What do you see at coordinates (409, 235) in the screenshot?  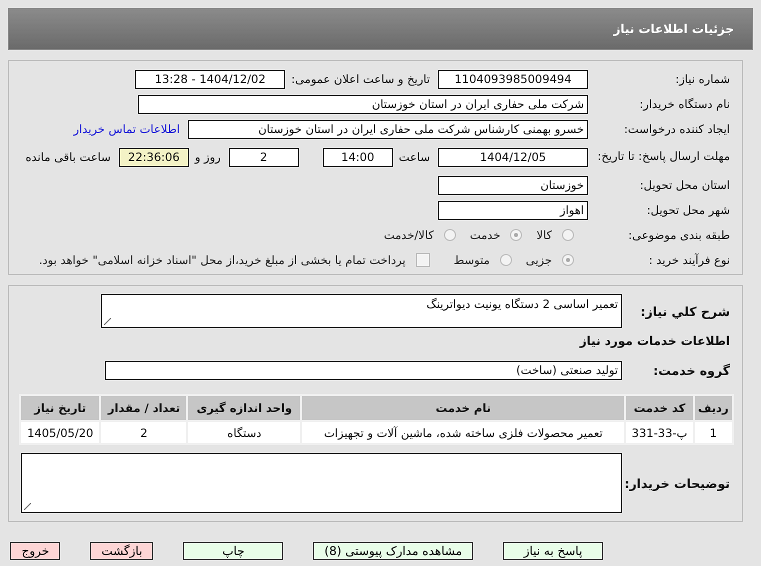 I see `option-label: کالا/خدمت` at bounding box center [409, 235].